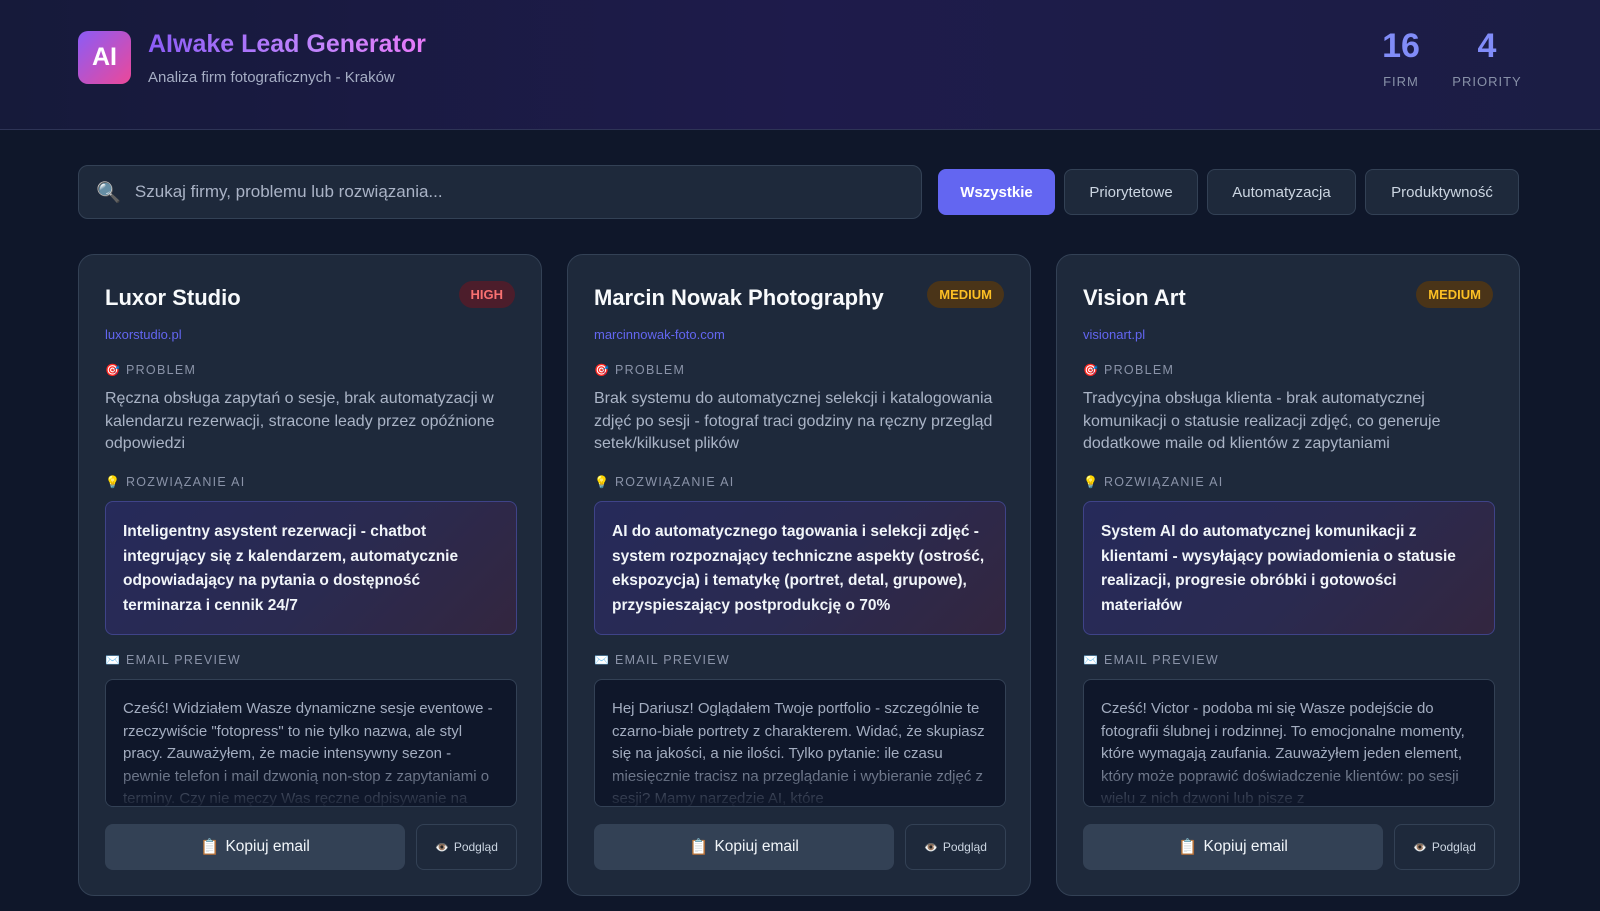 Image resolution: width=1600 pixels, height=911 pixels. What do you see at coordinates (1131, 192) in the screenshot?
I see `filter-priorytetowe: Priorytetowe` at bounding box center [1131, 192].